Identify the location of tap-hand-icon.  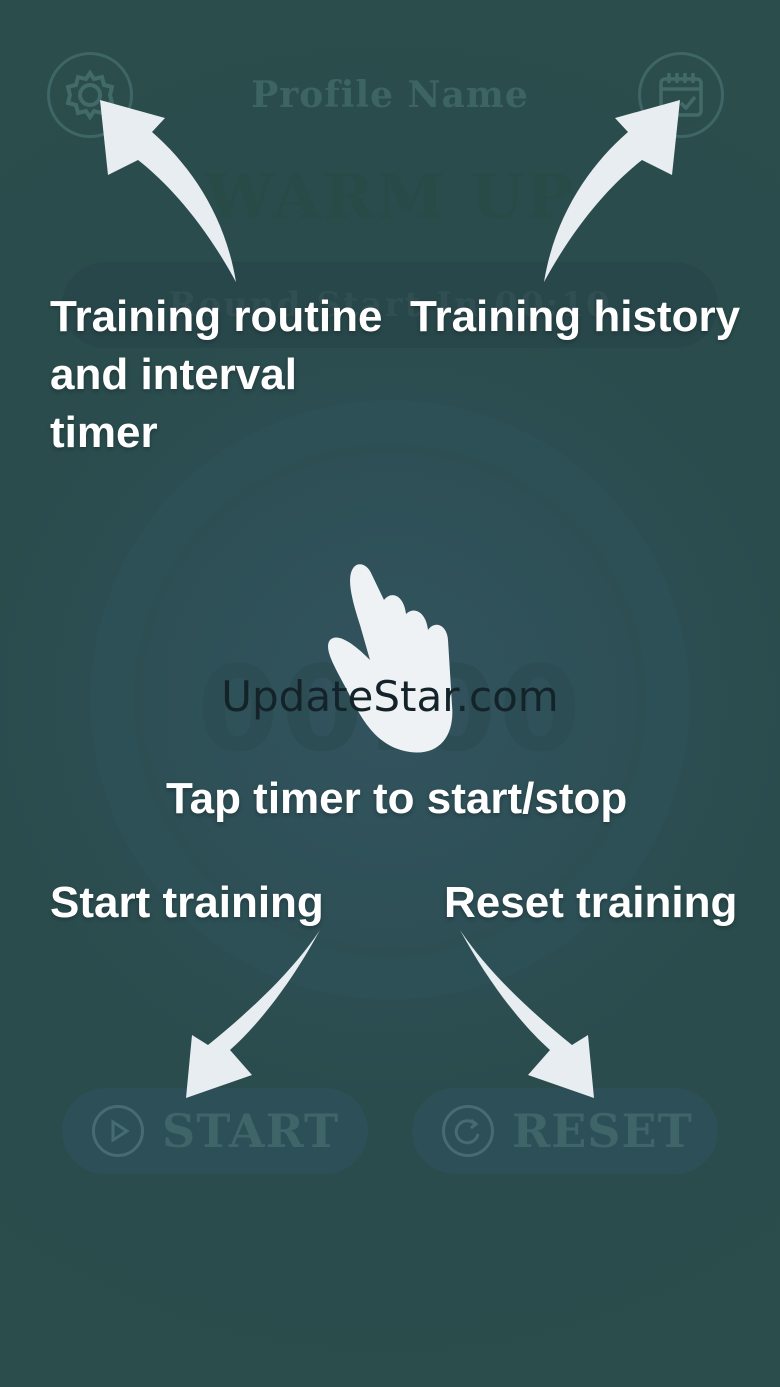
(390, 658).